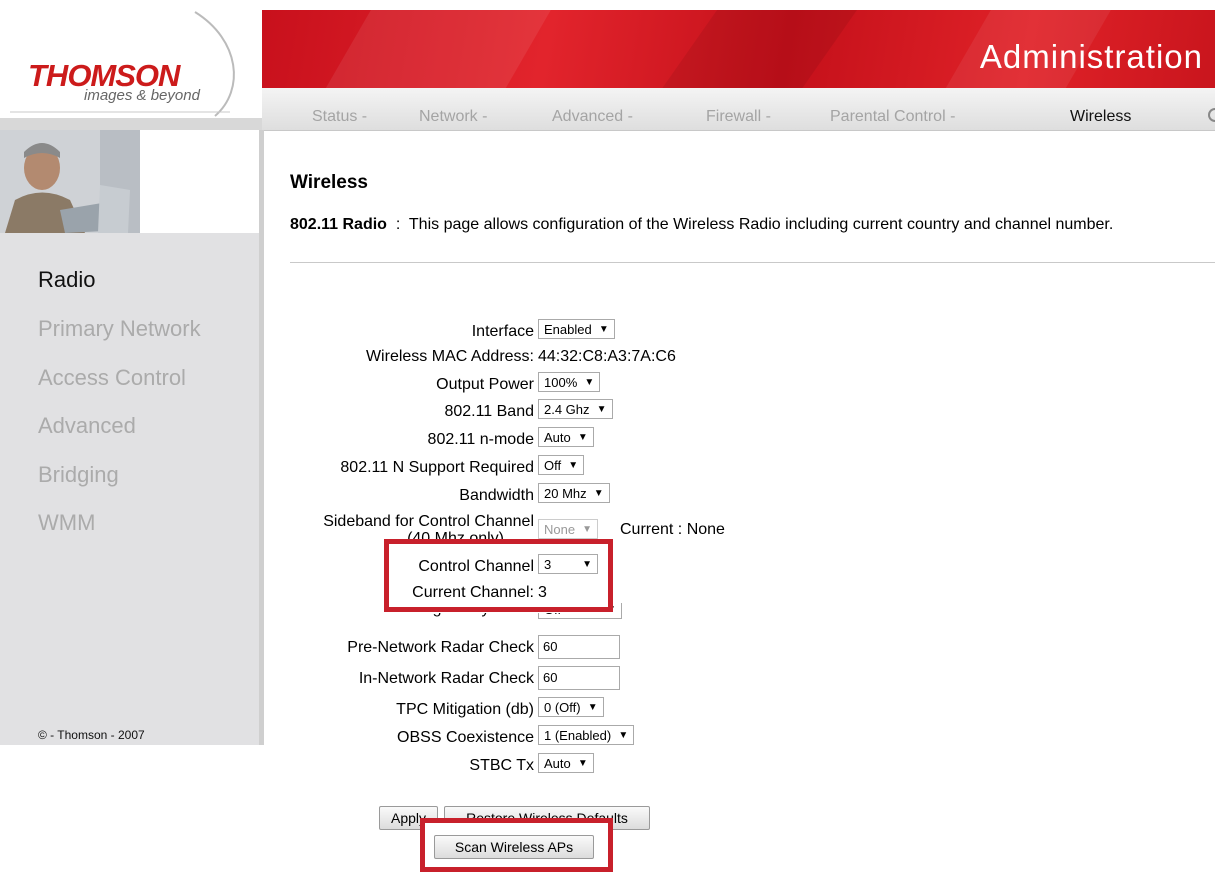 The image size is (1215, 872). Describe the element at coordinates (453, 117) in the screenshot. I see `nav-network: Network -` at that location.